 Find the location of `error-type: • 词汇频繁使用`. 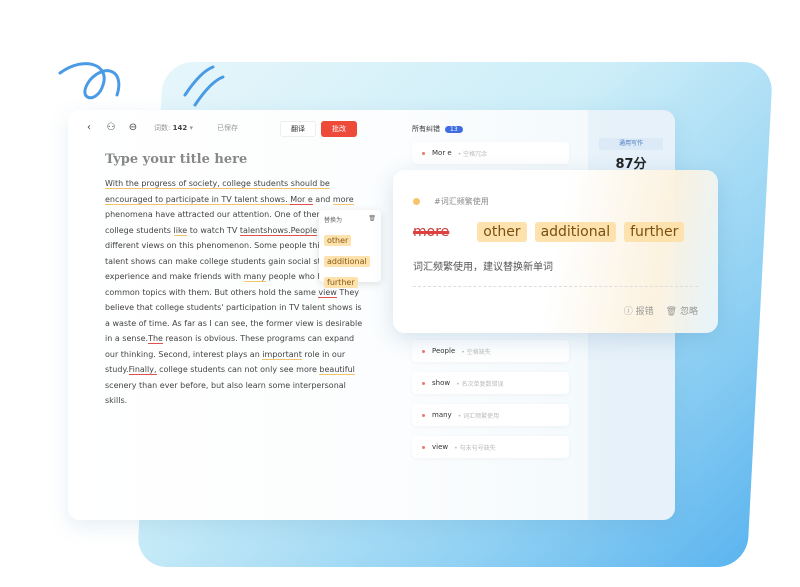

error-type: • 词汇频繁使用 is located at coordinates (478, 416).